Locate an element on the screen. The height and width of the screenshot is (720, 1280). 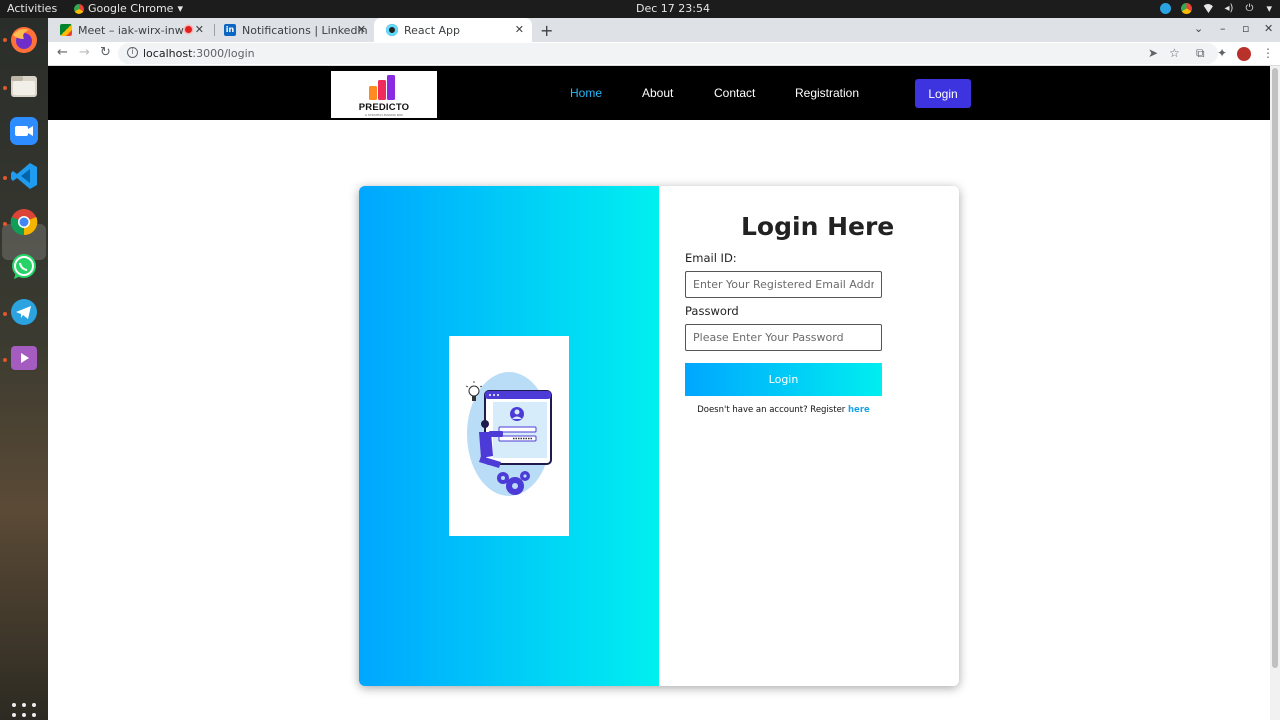
vscode-icon is located at coordinates (24, 176).